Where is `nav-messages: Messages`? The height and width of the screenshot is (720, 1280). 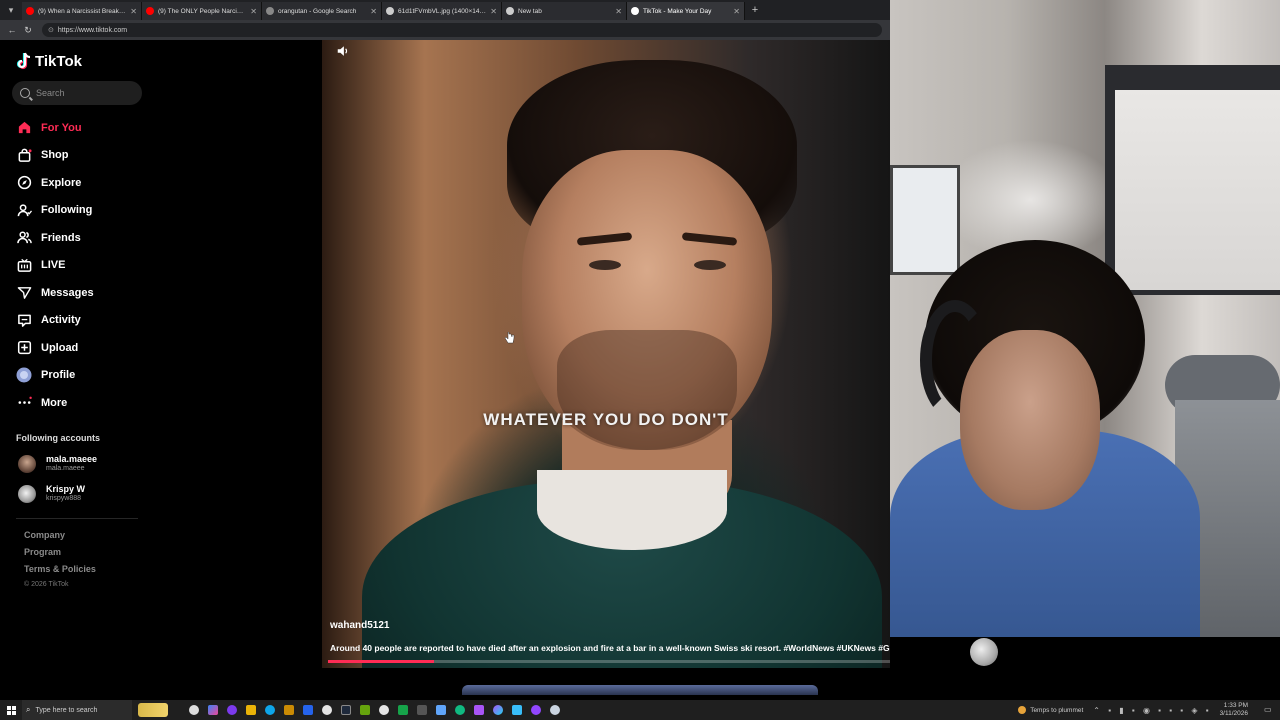
nav-messages: Messages is located at coordinates (55, 293).